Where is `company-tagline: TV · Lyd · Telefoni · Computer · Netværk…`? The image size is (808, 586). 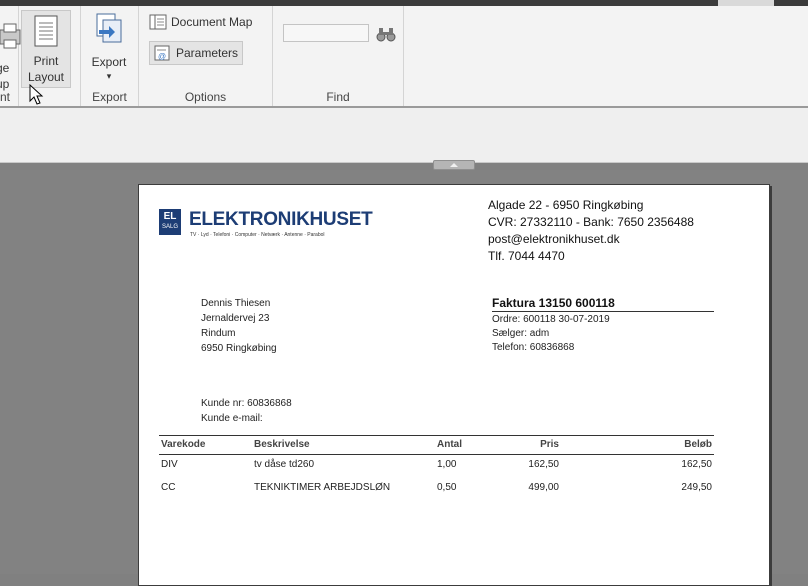 company-tagline: TV · Lyd · Telefoni · Computer · Netværk… is located at coordinates (257, 235).